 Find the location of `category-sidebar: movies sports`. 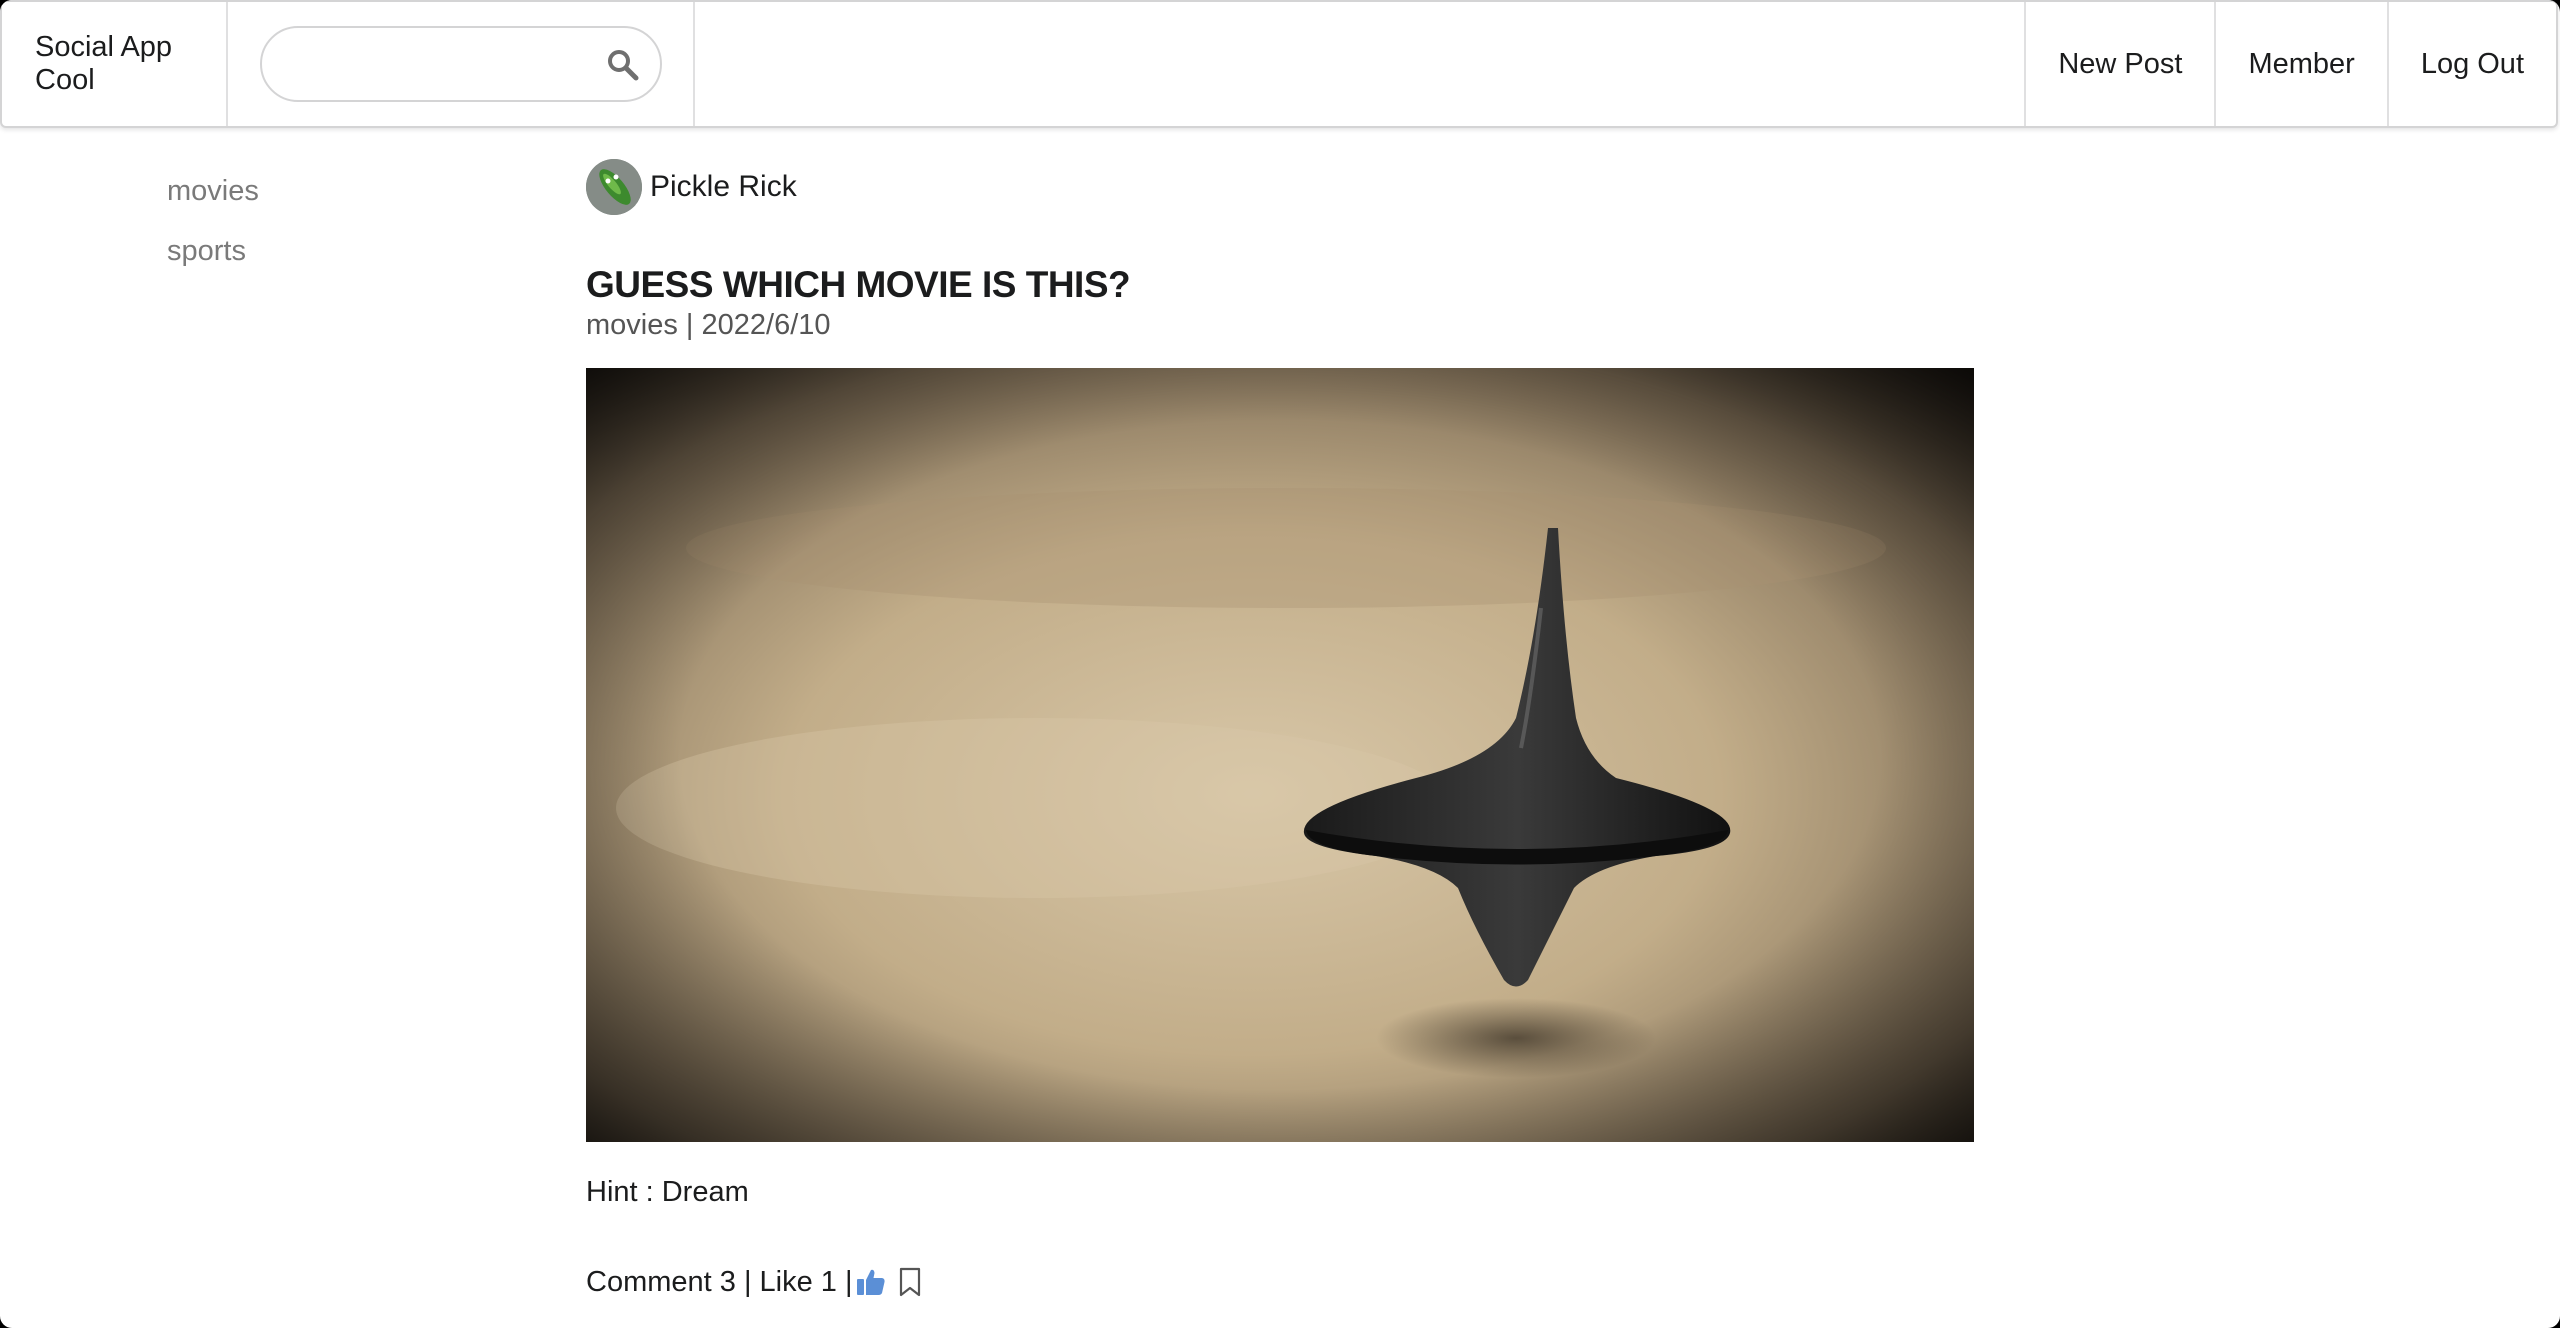

category-sidebar: movies sports is located at coordinates (213, 228).